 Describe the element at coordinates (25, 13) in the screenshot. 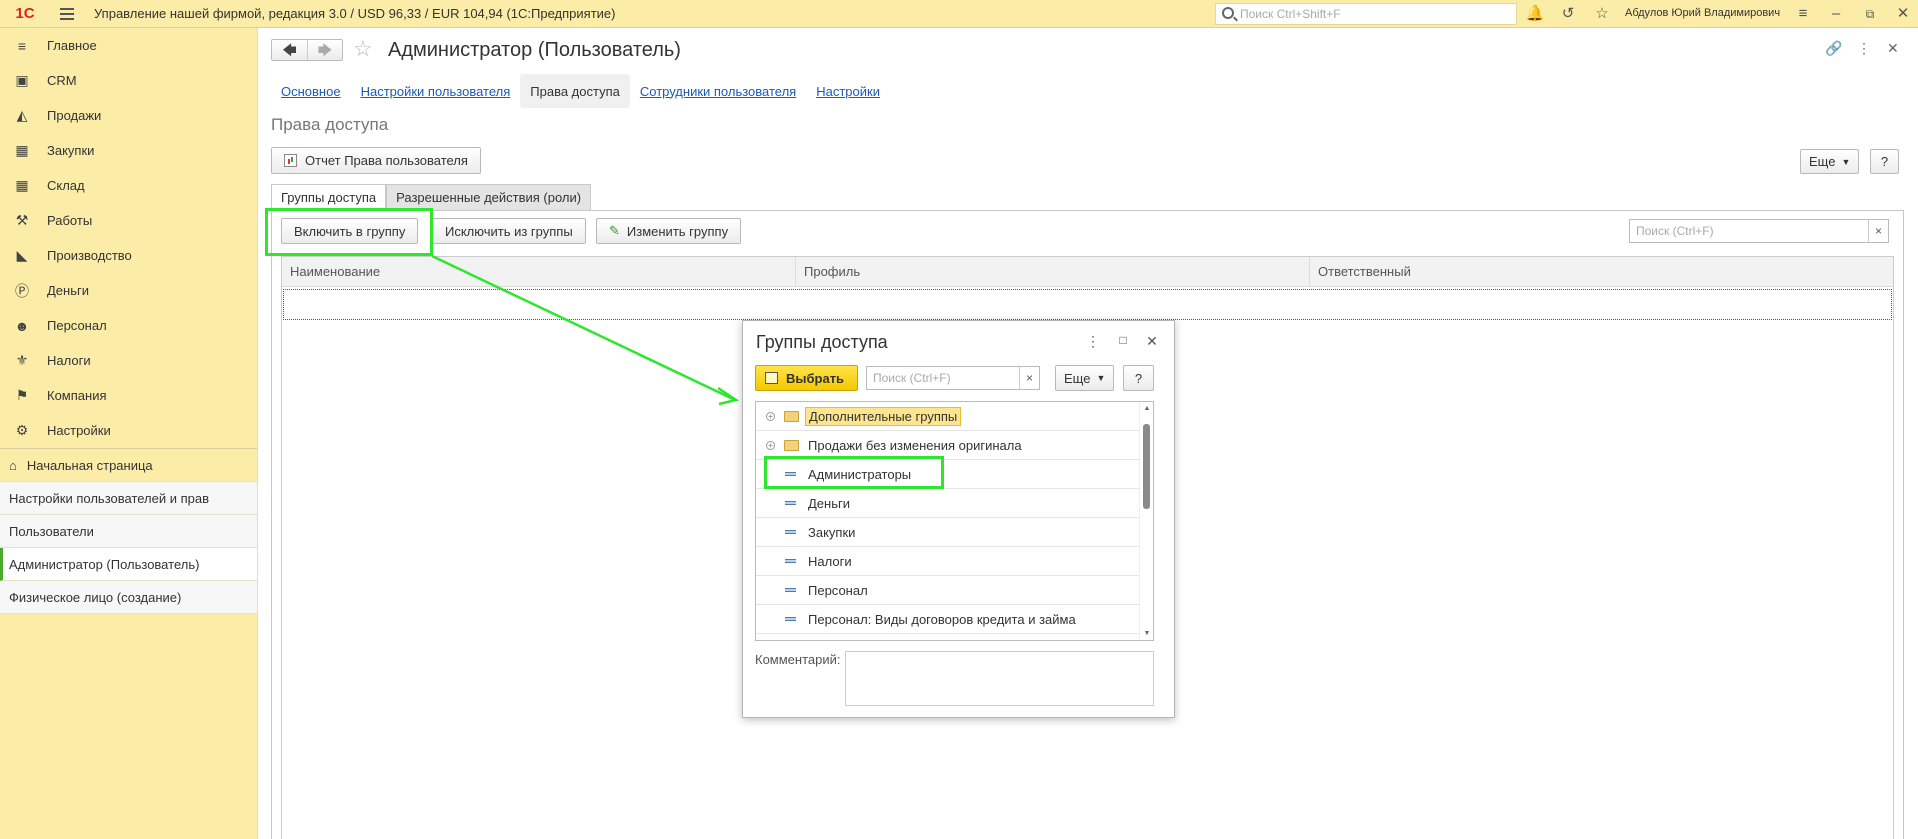

I see `app-logo: 1С` at that location.